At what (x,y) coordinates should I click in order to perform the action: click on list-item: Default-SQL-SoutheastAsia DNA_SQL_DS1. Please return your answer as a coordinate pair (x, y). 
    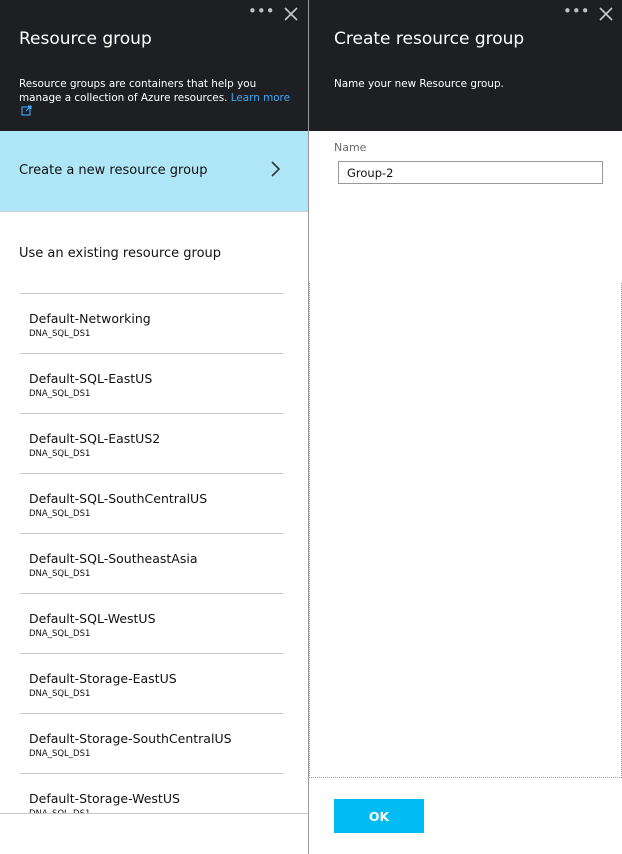
    Looking at the image, I should click on (151, 563).